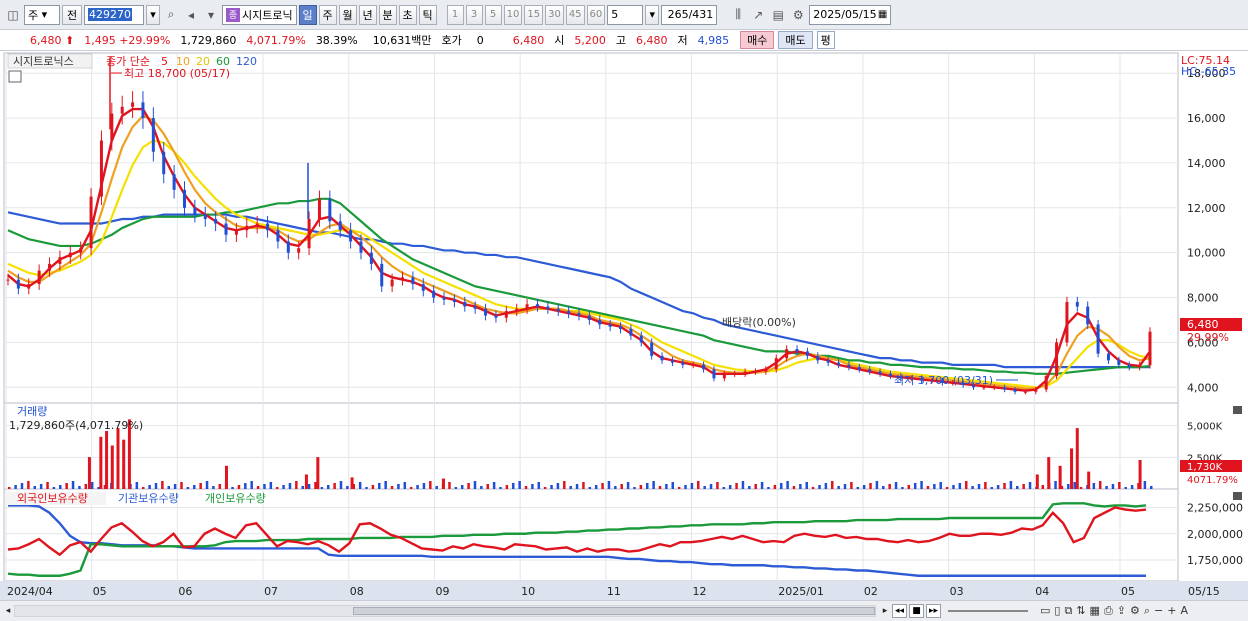 The height and width of the screenshot is (621, 1248). What do you see at coordinates (327, 14) in the screenshot?
I see `tab-period-week: 주` at bounding box center [327, 14].